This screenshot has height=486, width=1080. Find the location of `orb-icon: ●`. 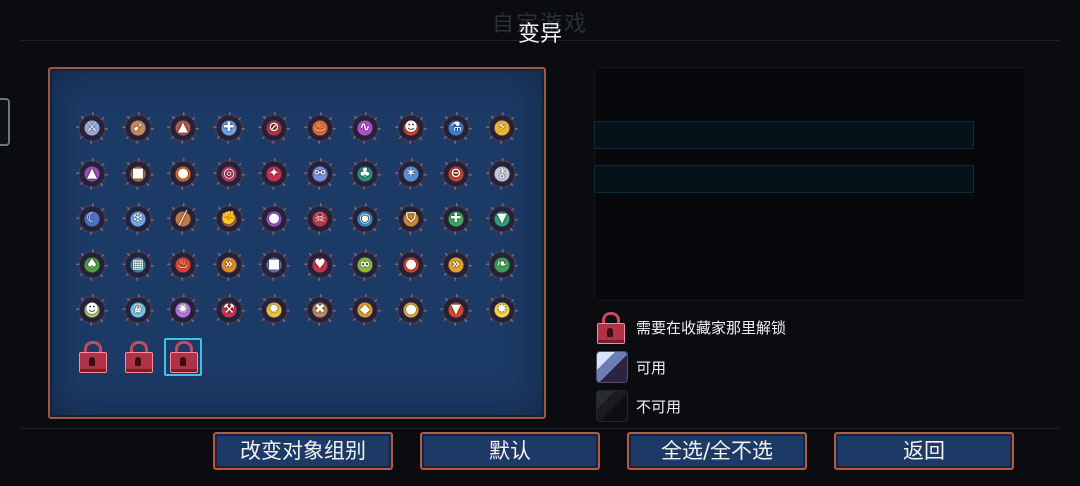

orb-icon: ● is located at coordinates (183, 174).